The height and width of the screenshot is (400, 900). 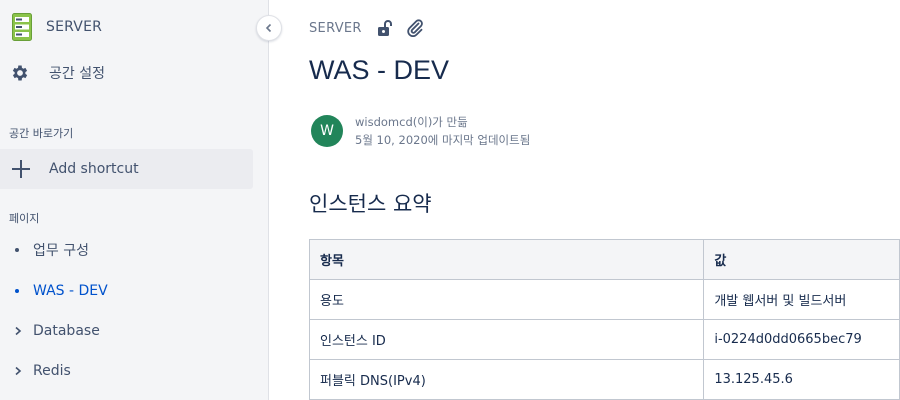 What do you see at coordinates (20, 73) in the screenshot?
I see `gear-icon` at bounding box center [20, 73].